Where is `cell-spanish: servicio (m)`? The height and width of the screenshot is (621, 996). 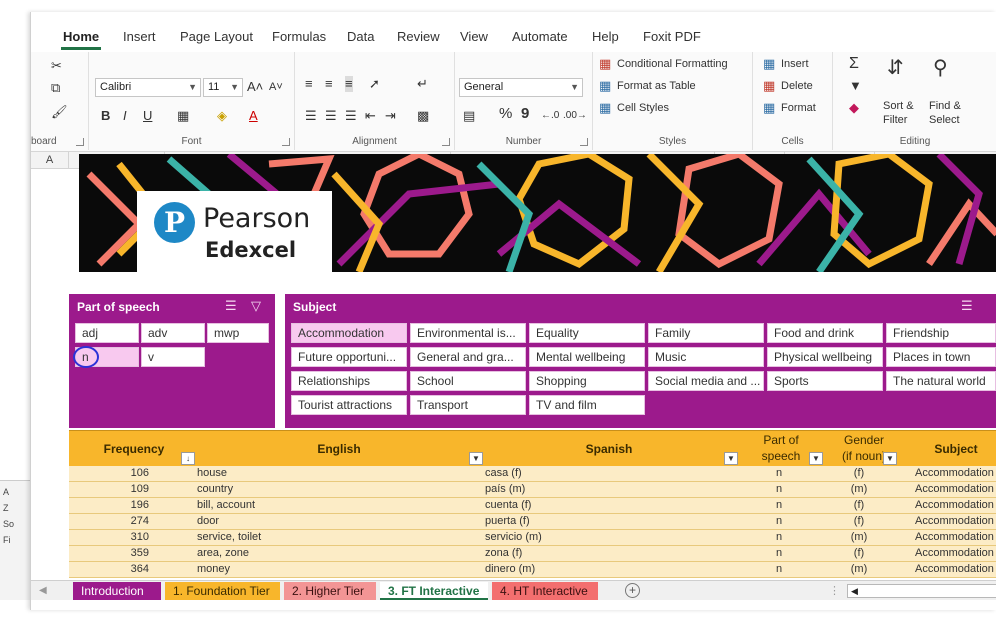 cell-spanish: servicio (m) is located at coordinates (595, 537).